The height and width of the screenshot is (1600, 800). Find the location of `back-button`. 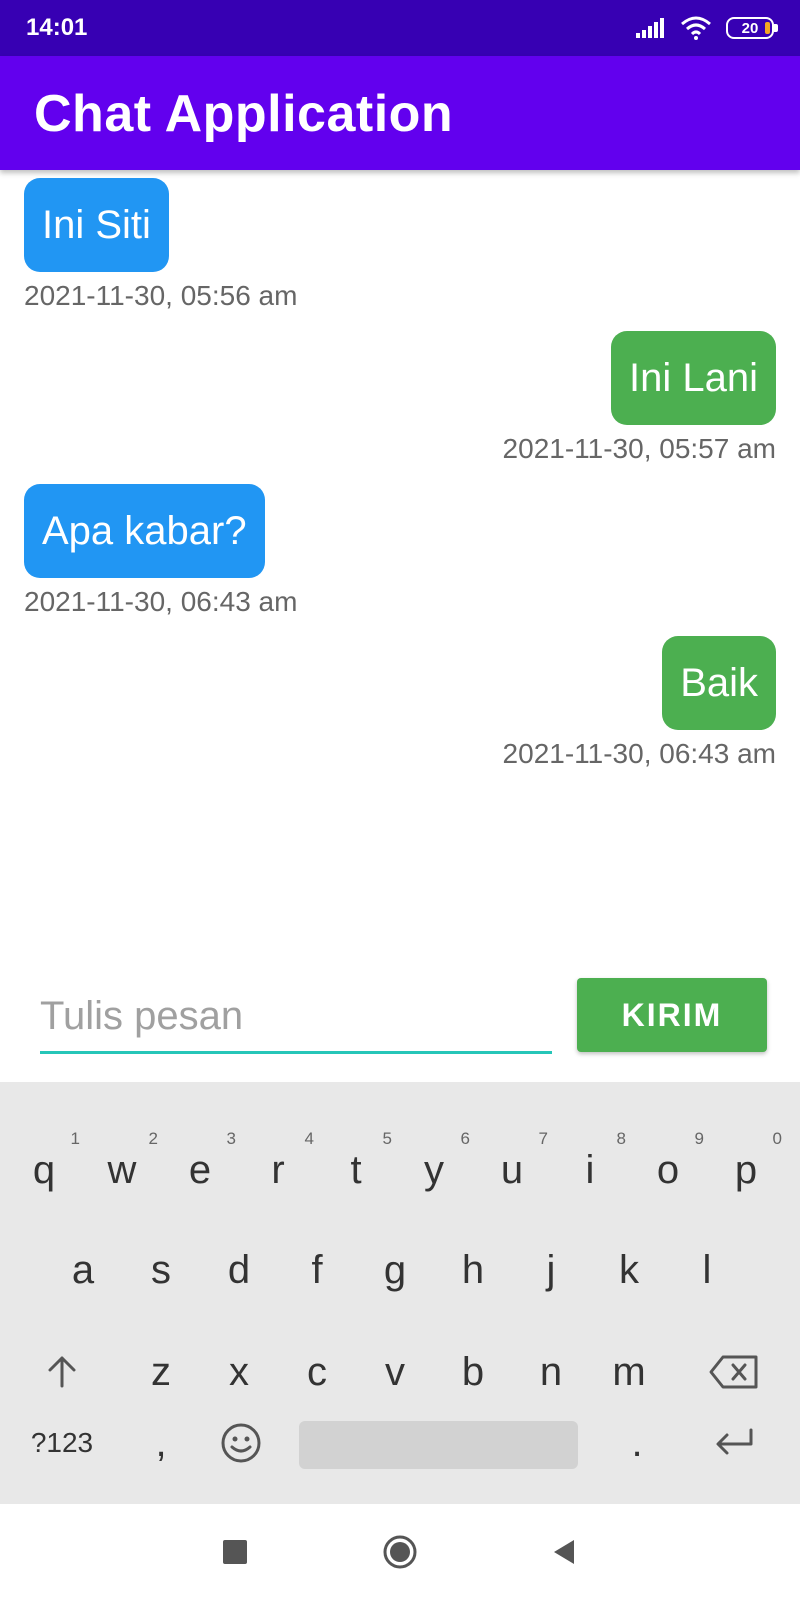

back-button is located at coordinates (564, 1552).